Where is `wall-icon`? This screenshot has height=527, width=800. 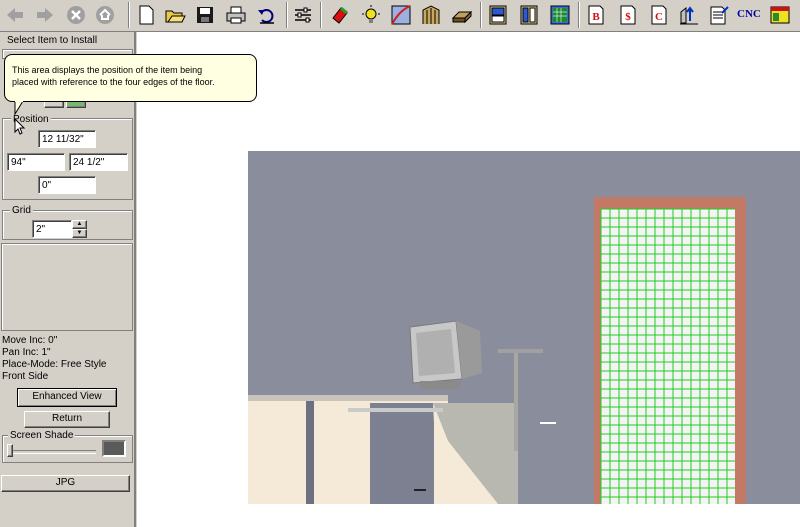
wall-icon is located at coordinates (431, 15).